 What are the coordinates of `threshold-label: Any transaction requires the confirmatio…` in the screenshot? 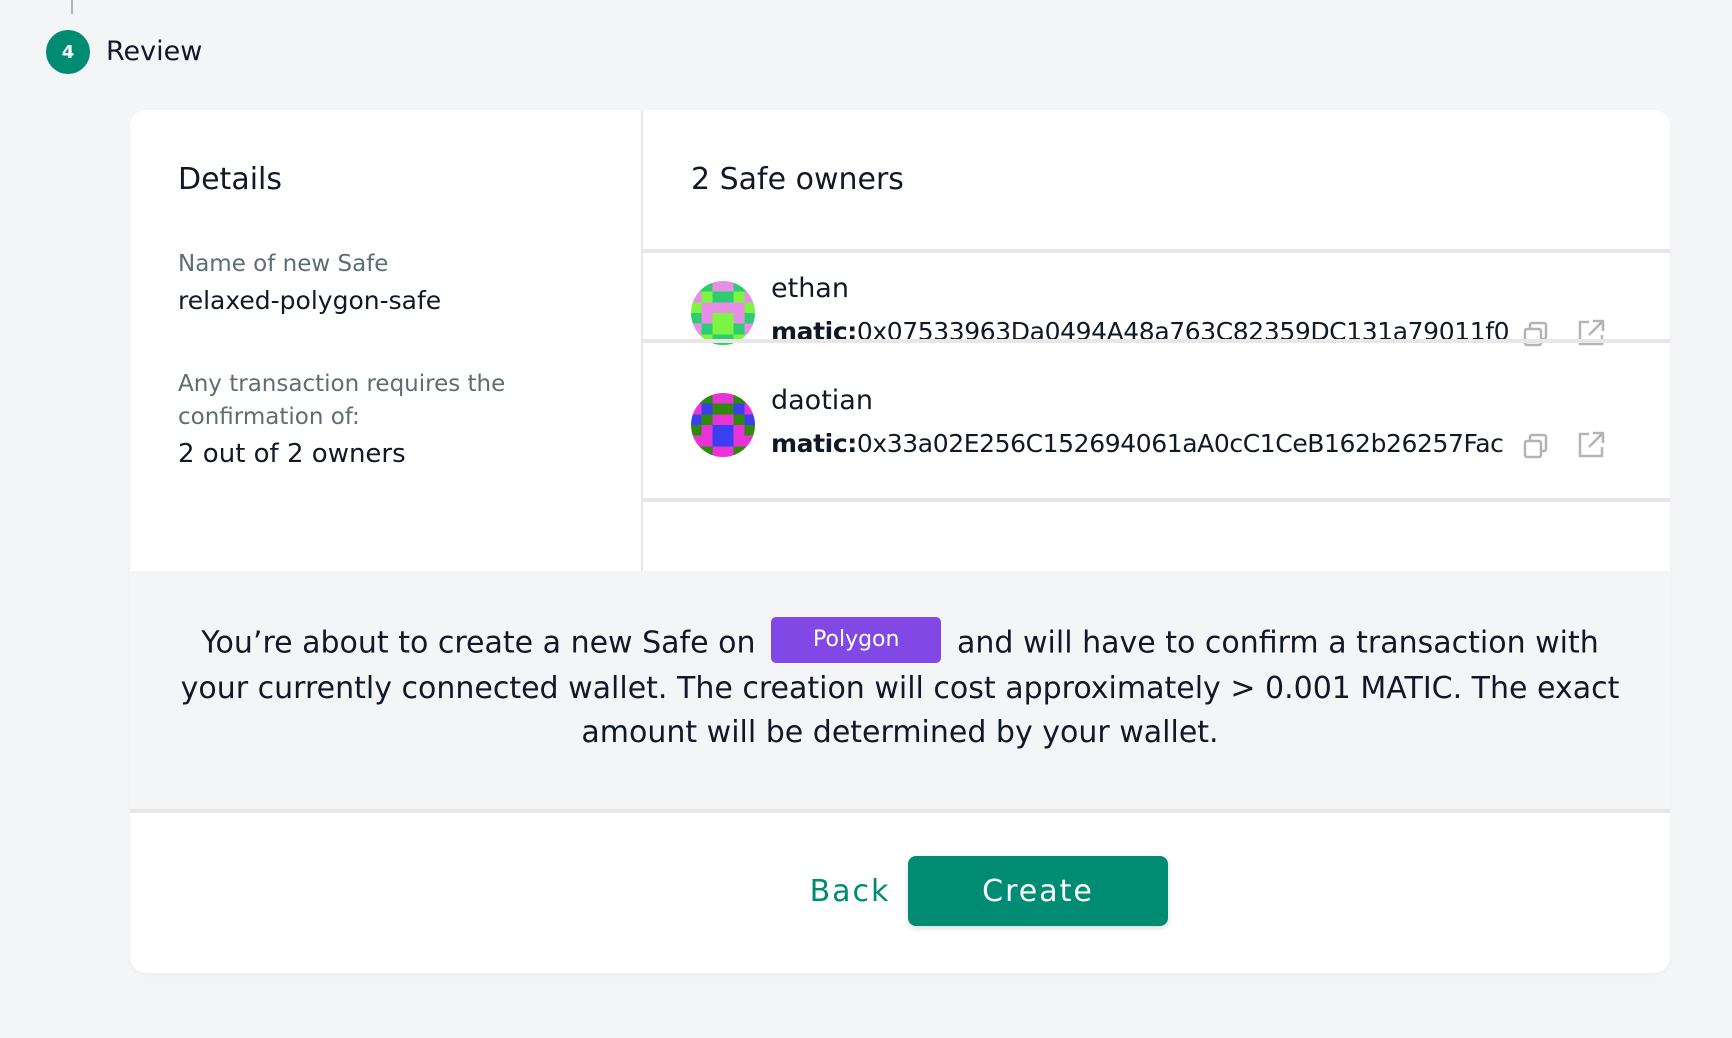 It's located at (342, 400).